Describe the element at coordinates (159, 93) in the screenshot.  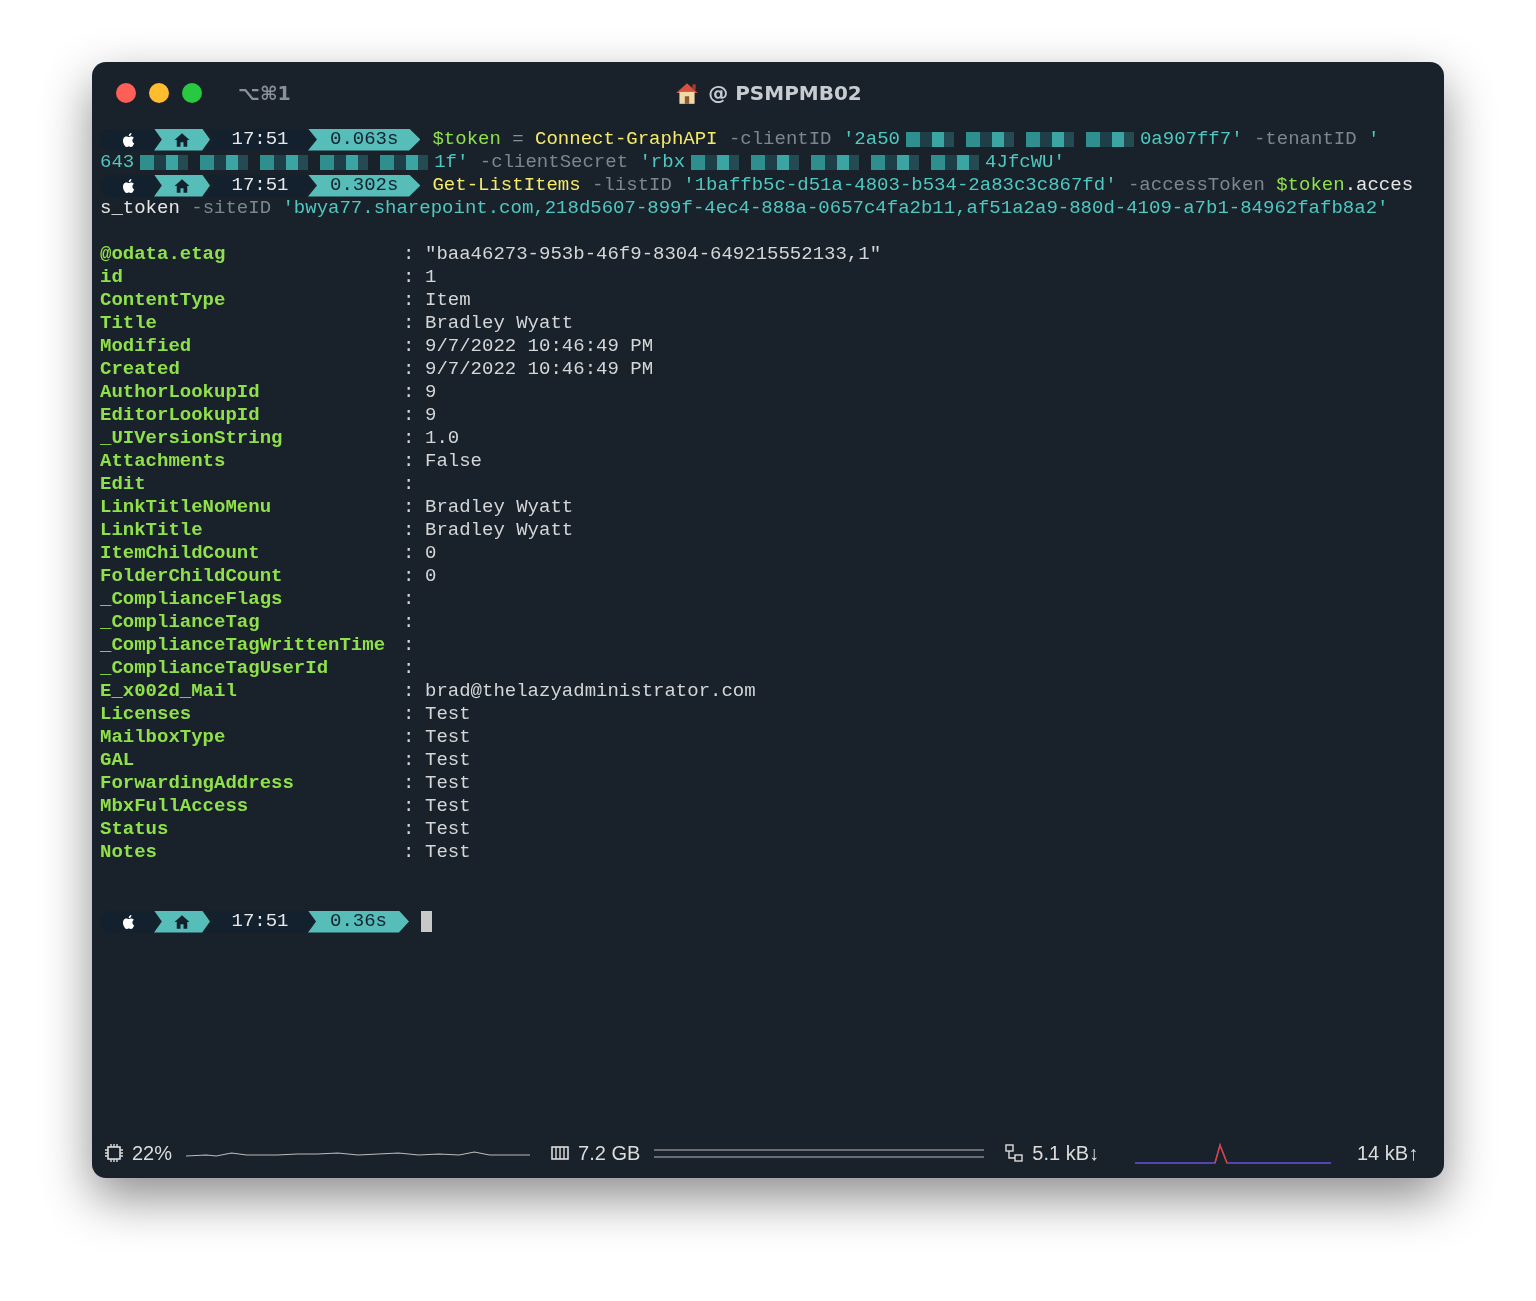
I see `minimize-button` at that location.